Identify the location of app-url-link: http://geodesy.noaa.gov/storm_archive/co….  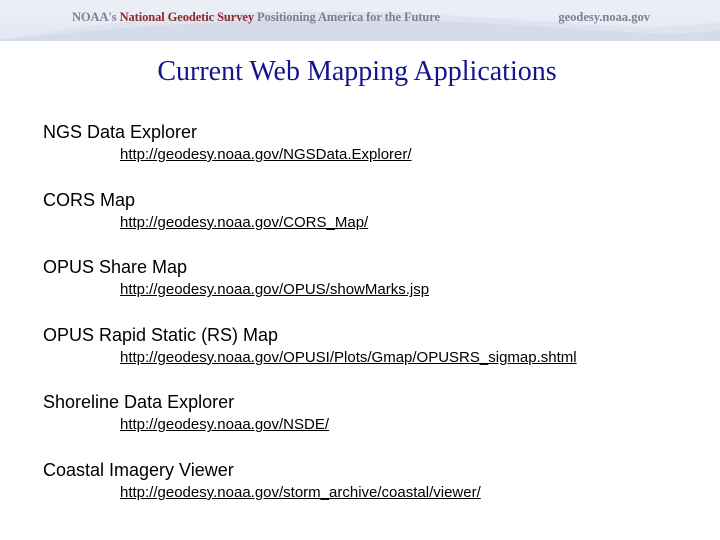
(300, 493).